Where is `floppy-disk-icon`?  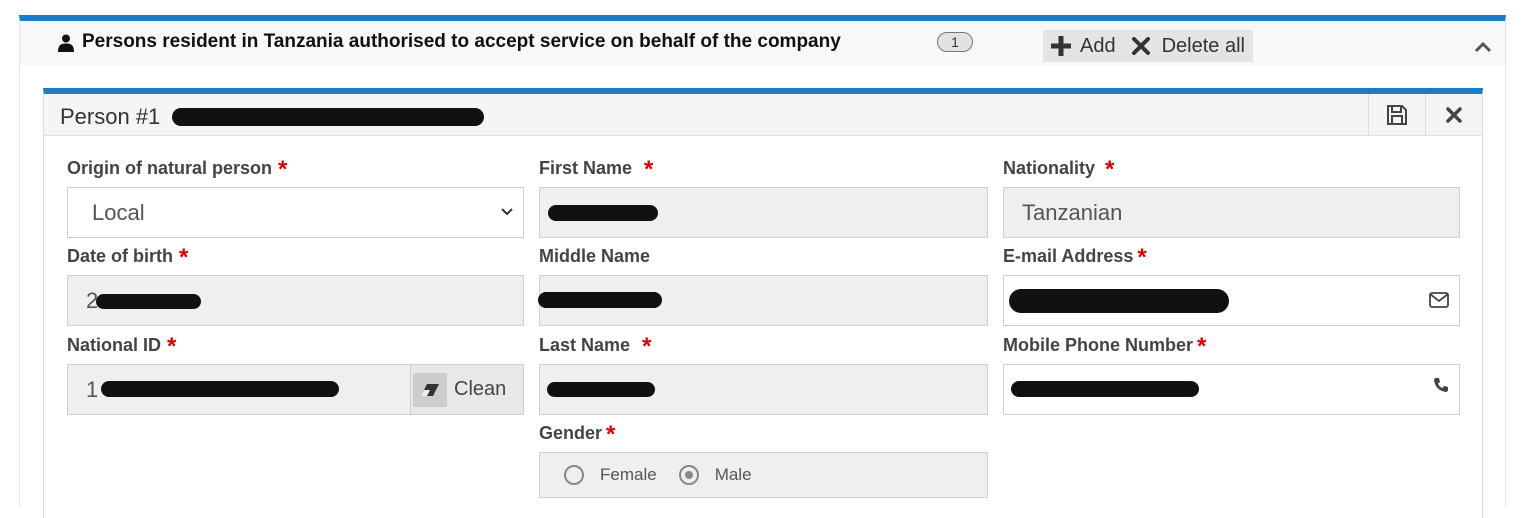 floppy-disk-icon is located at coordinates (1397, 115).